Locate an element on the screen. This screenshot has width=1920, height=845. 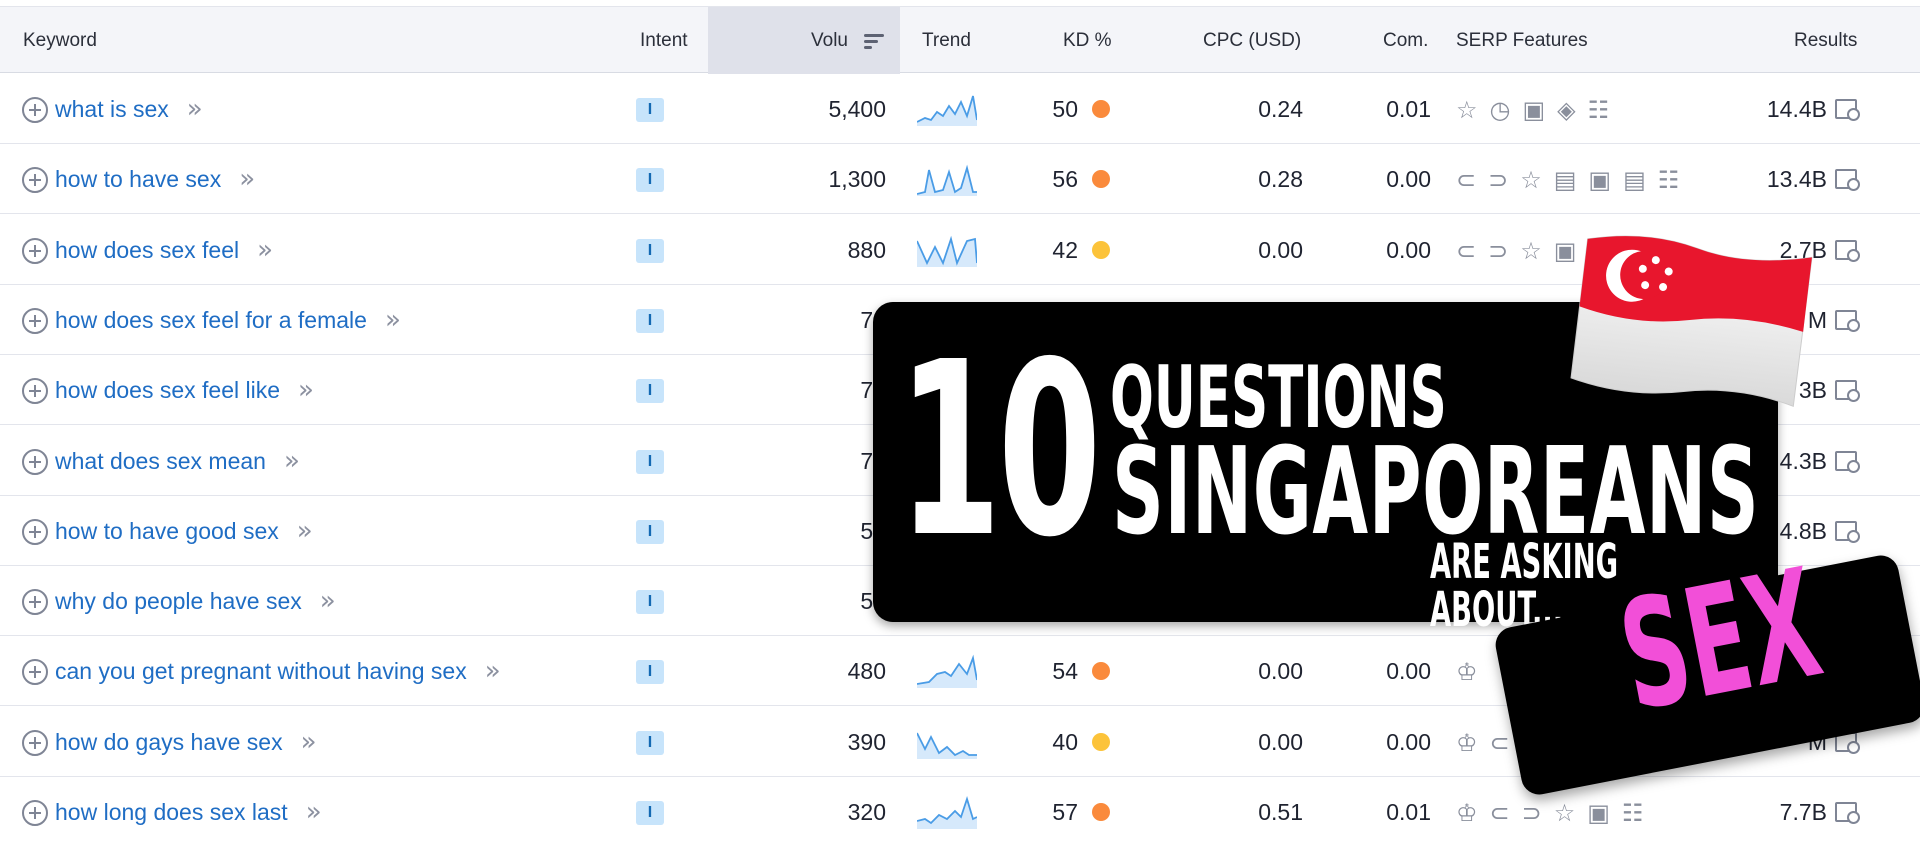
sort-descending-icon is located at coordinates (874, 42).